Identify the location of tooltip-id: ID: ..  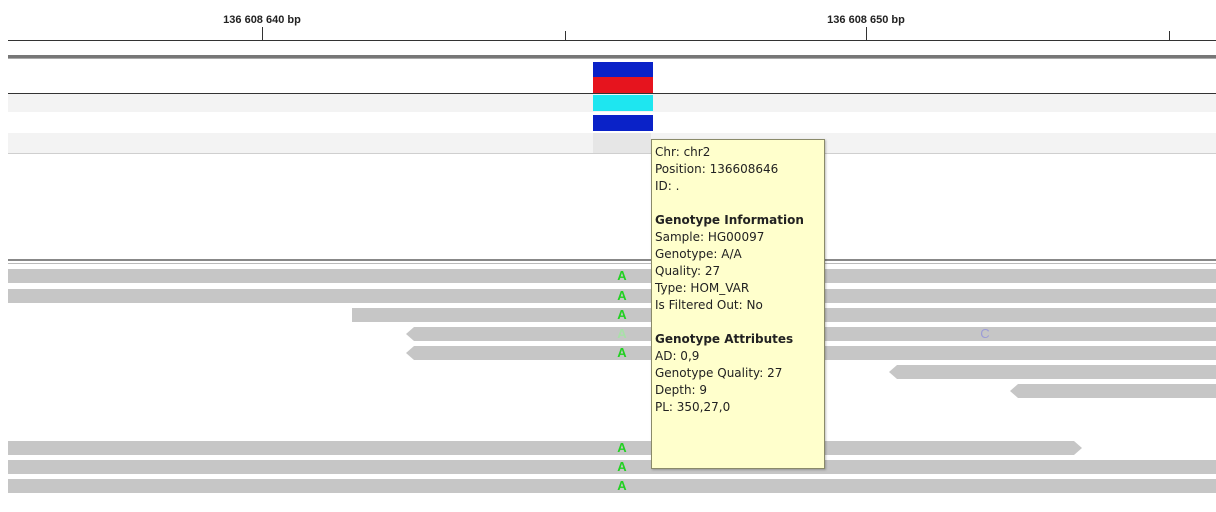
(667, 186).